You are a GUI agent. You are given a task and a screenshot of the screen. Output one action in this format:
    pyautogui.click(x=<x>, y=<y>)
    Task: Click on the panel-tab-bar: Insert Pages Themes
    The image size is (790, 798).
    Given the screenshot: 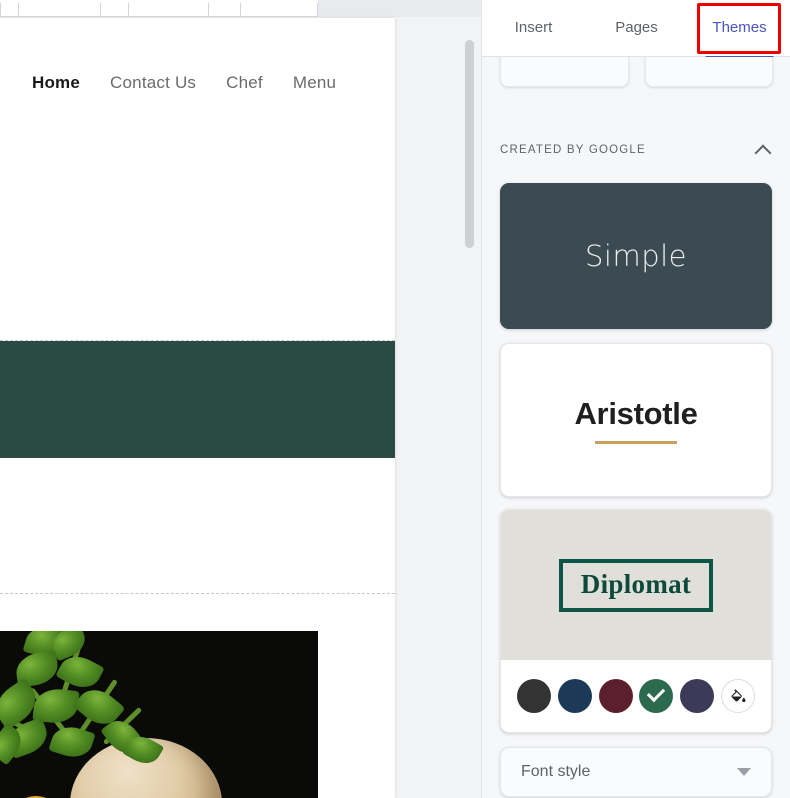 What is the action you would take?
    pyautogui.click(x=636, y=30)
    